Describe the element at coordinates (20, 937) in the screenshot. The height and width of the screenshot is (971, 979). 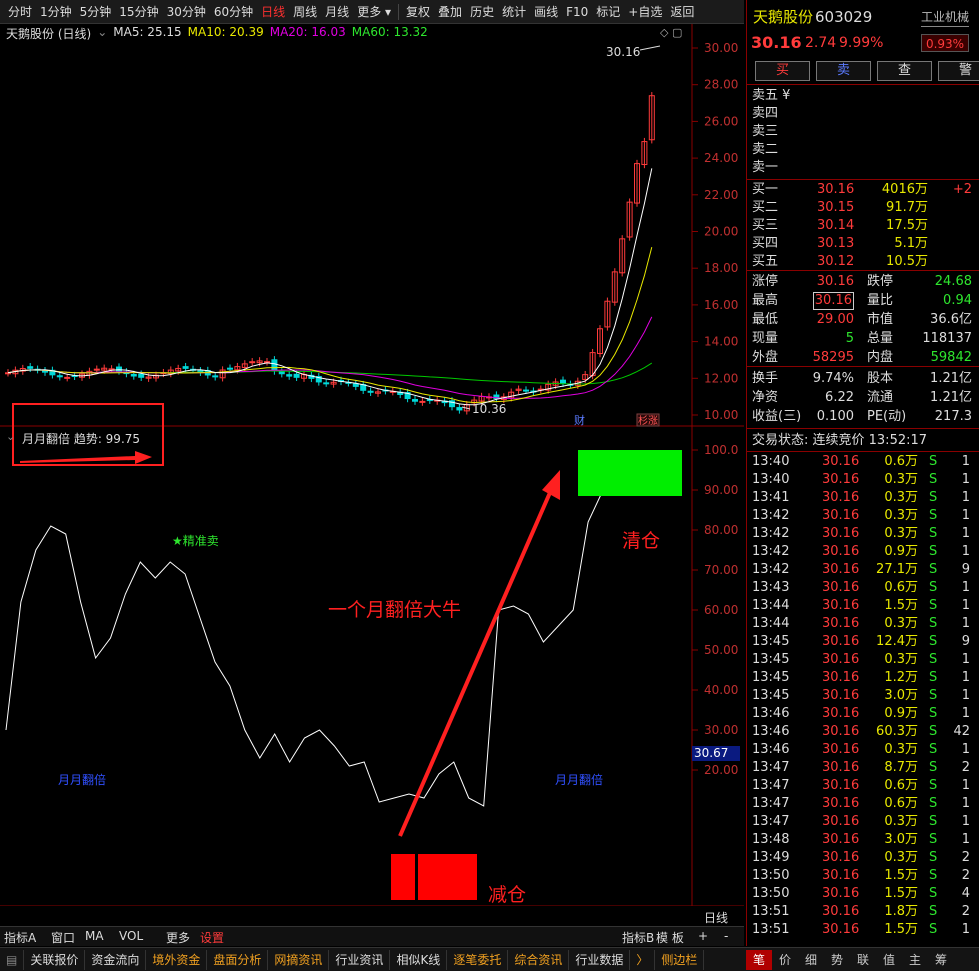
I see `indicator-bar-item: 指标A` at that location.